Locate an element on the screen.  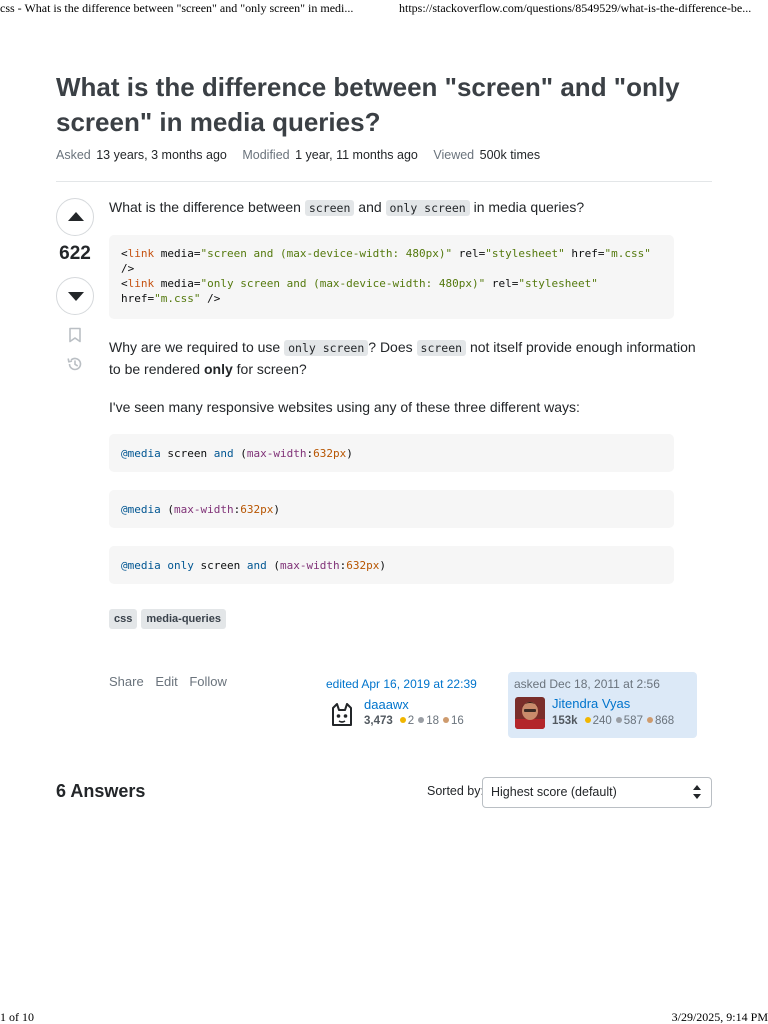
code-token: "m.css" is located at coordinates (177, 298).